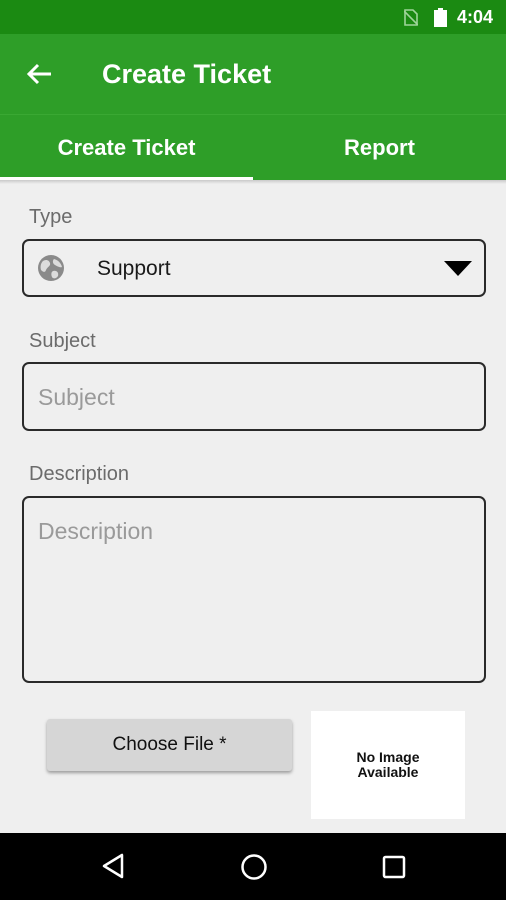  I want to click on subject-label: Subject, so click(62, 341).